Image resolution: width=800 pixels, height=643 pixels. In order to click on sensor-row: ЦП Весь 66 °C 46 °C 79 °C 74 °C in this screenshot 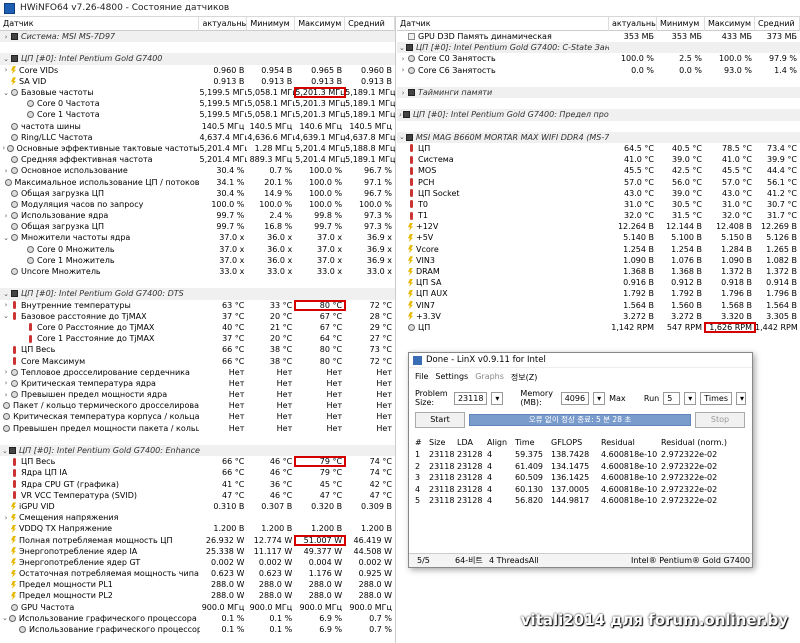, I will do `click(197, 462)`.